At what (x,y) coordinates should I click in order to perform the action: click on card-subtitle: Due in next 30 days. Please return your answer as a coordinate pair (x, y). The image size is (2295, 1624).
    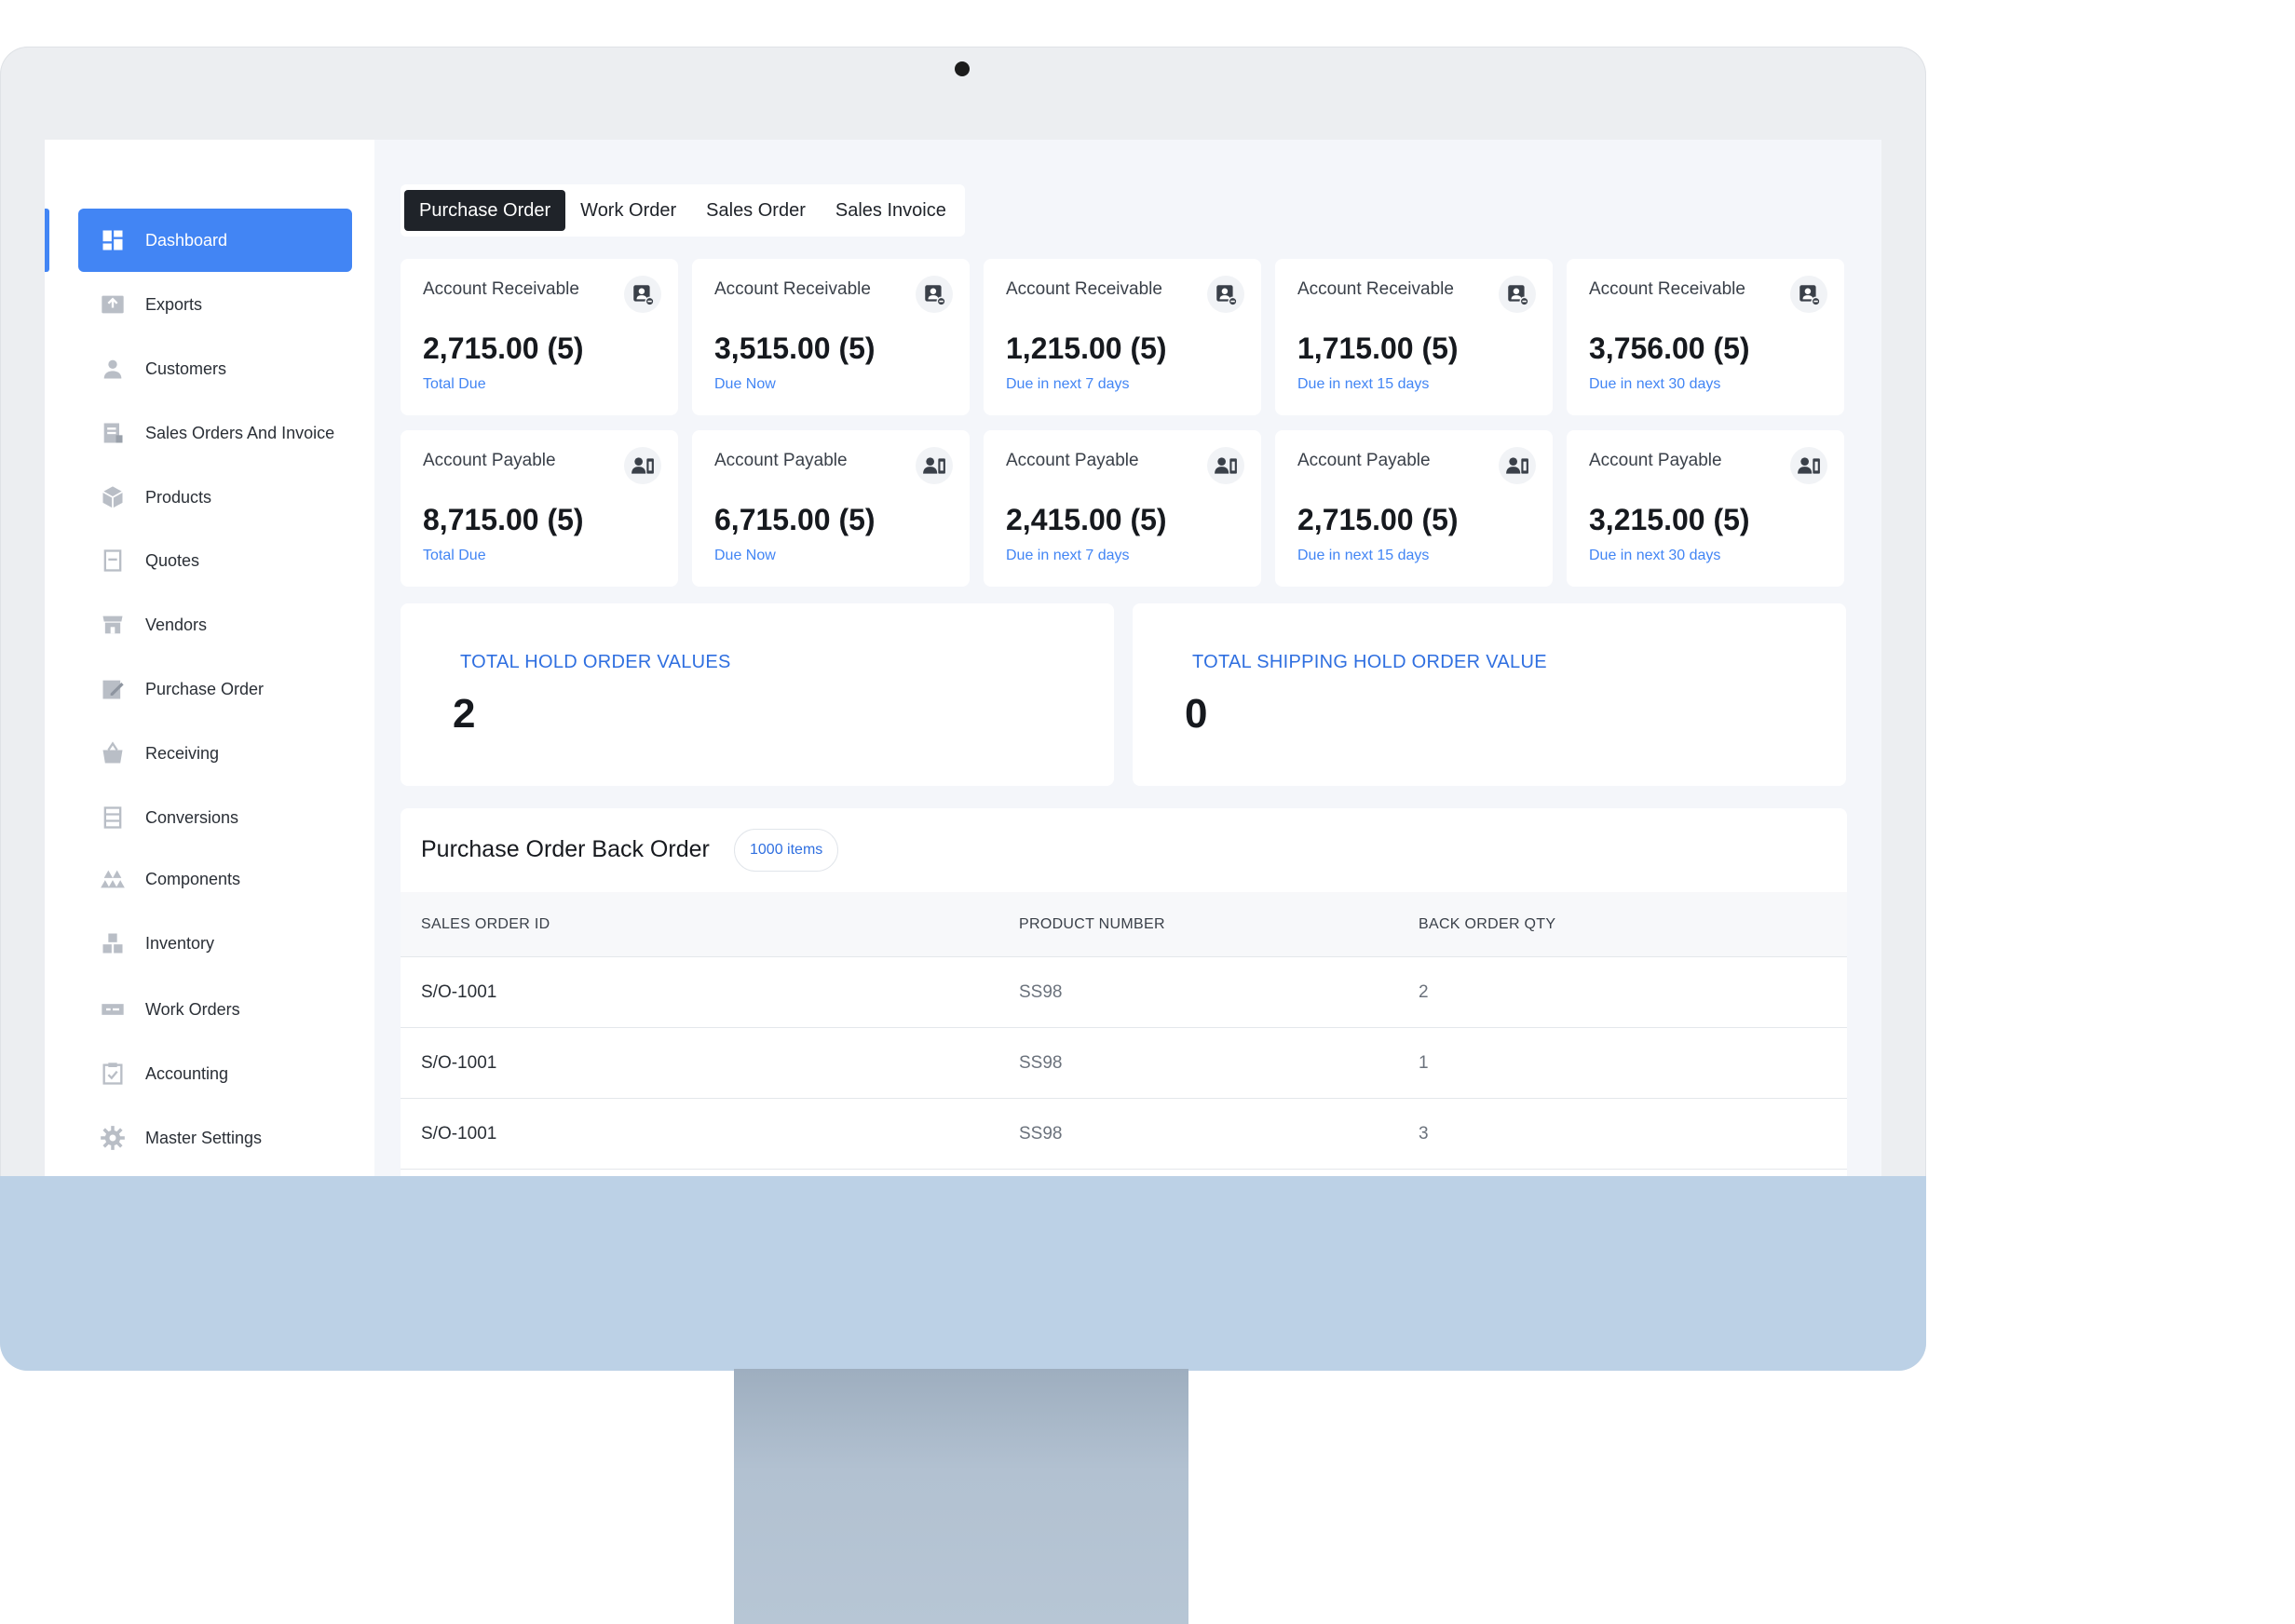
    Looking at the image, I should click on (1655, 384).